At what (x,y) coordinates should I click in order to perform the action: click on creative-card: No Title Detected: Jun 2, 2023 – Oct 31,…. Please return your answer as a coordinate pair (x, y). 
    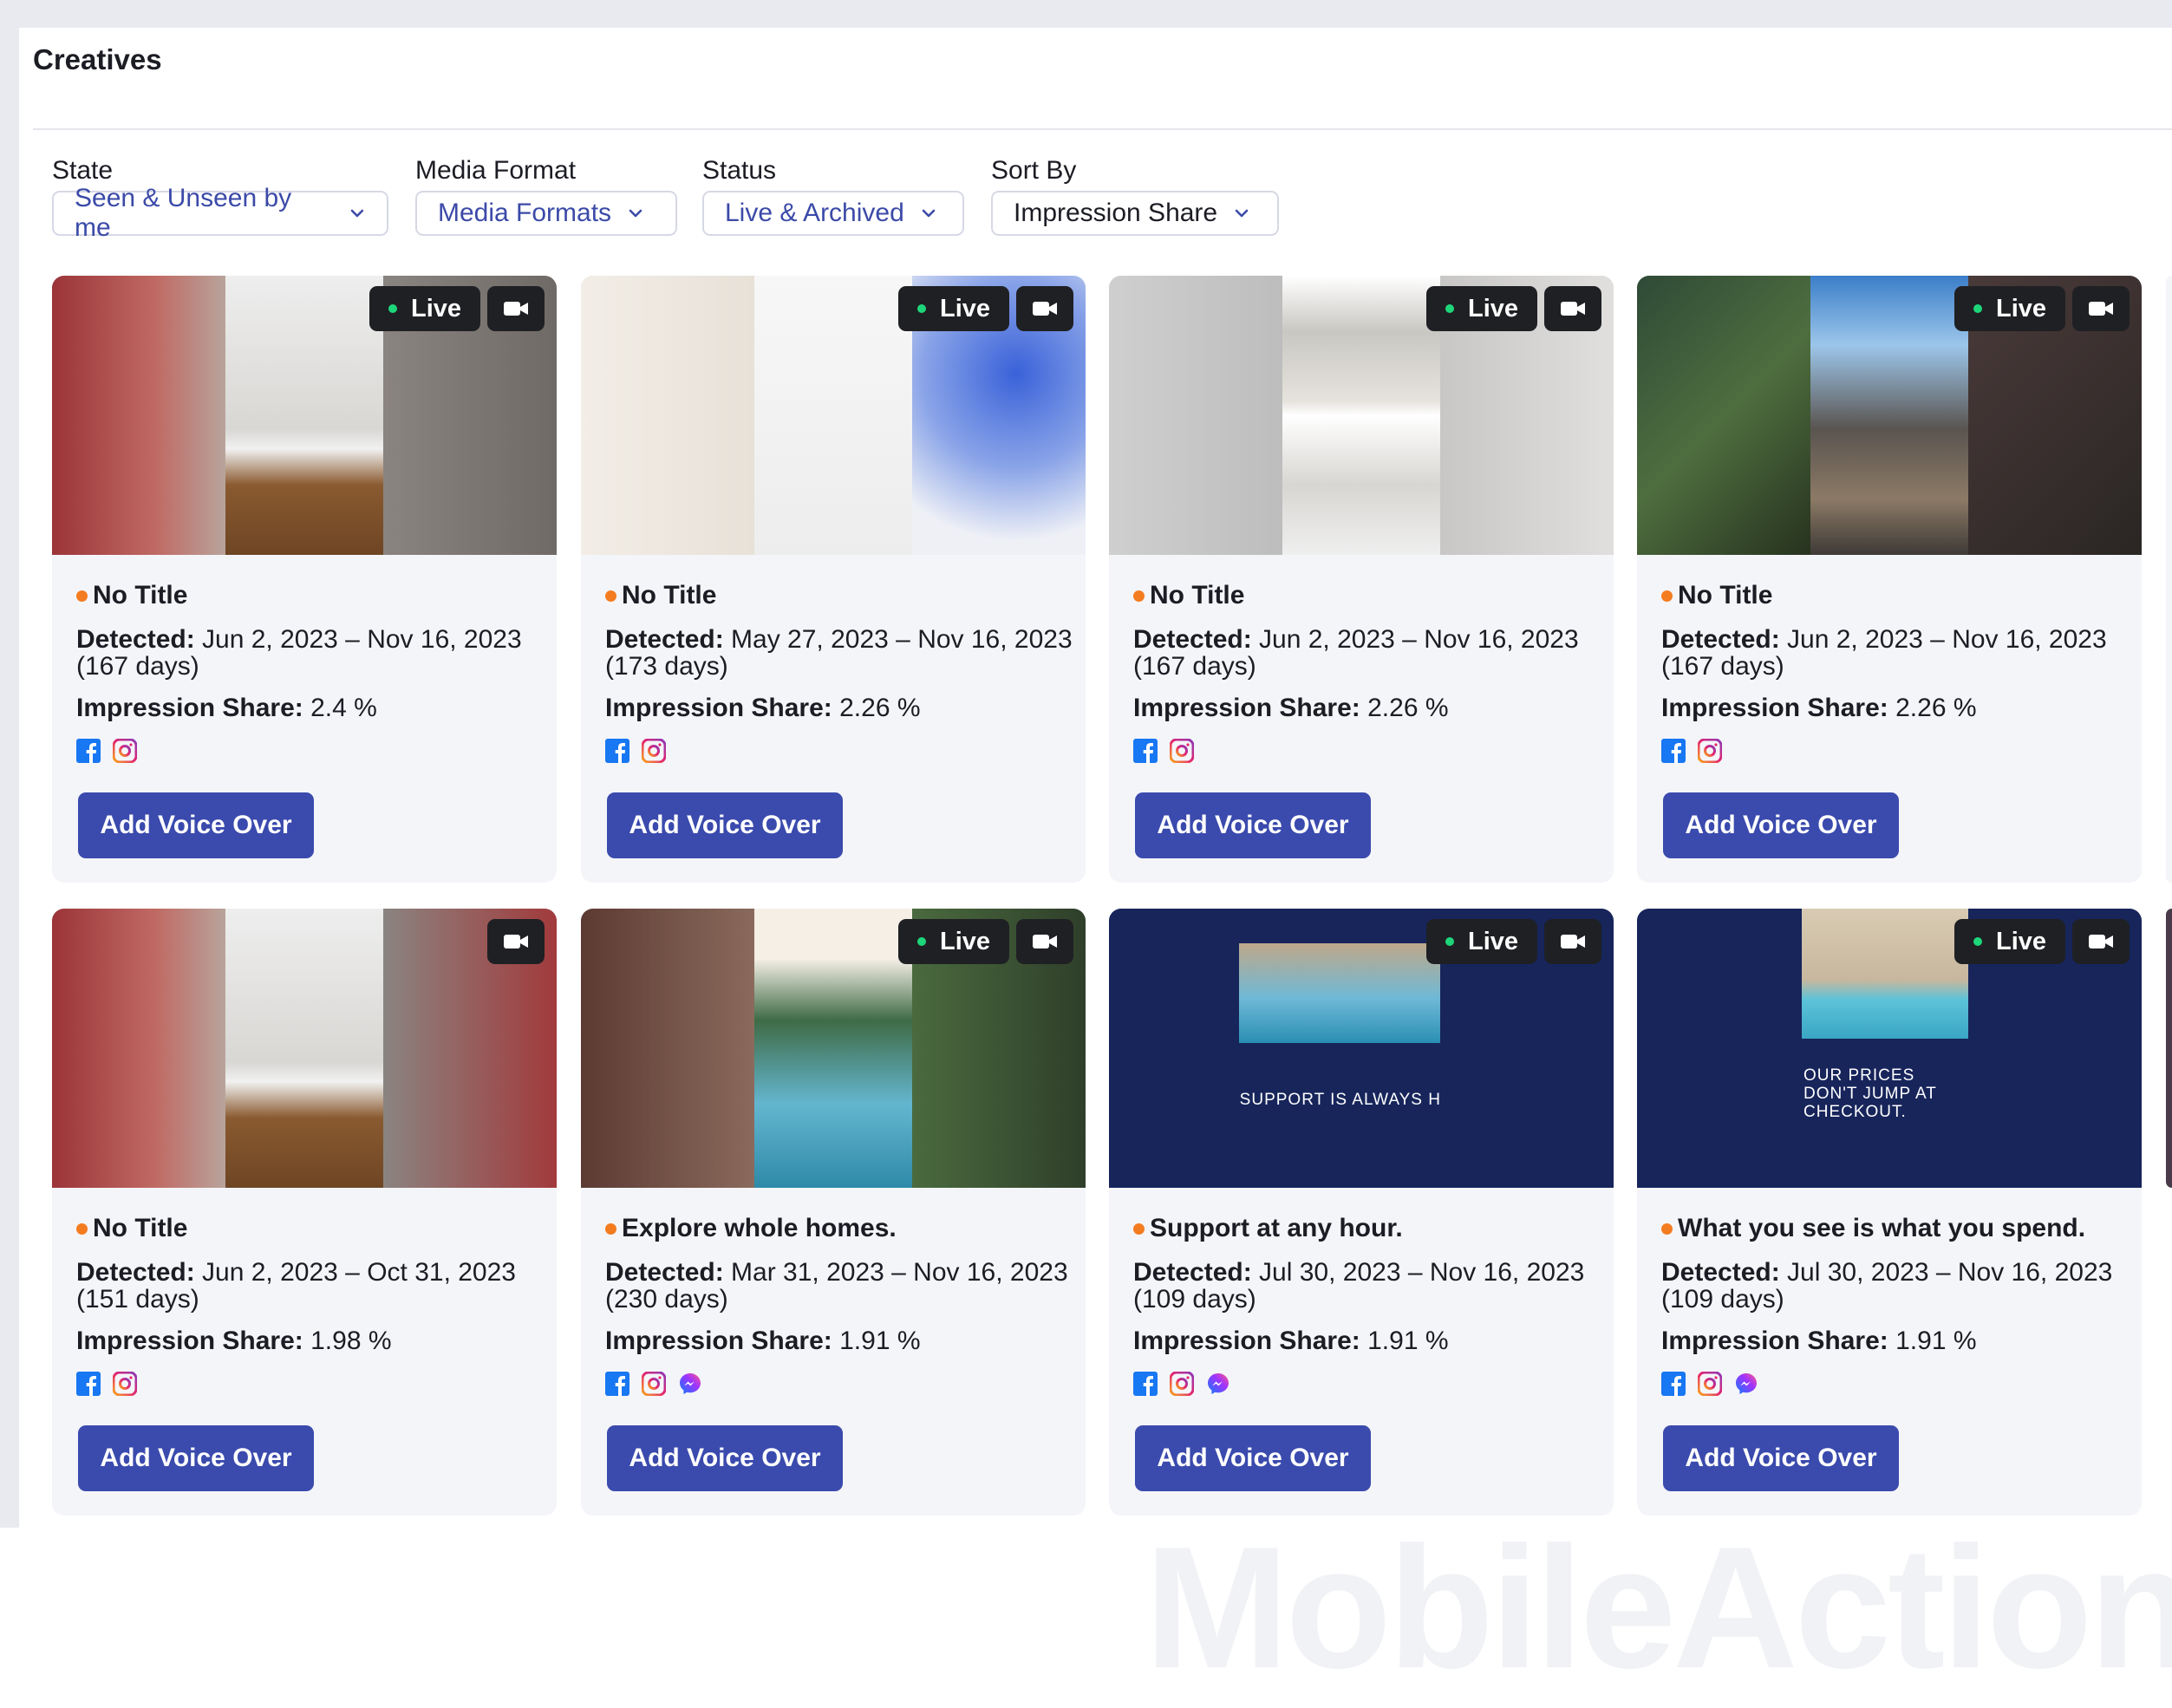
    Looking at the image, I should click on (304, 1212).